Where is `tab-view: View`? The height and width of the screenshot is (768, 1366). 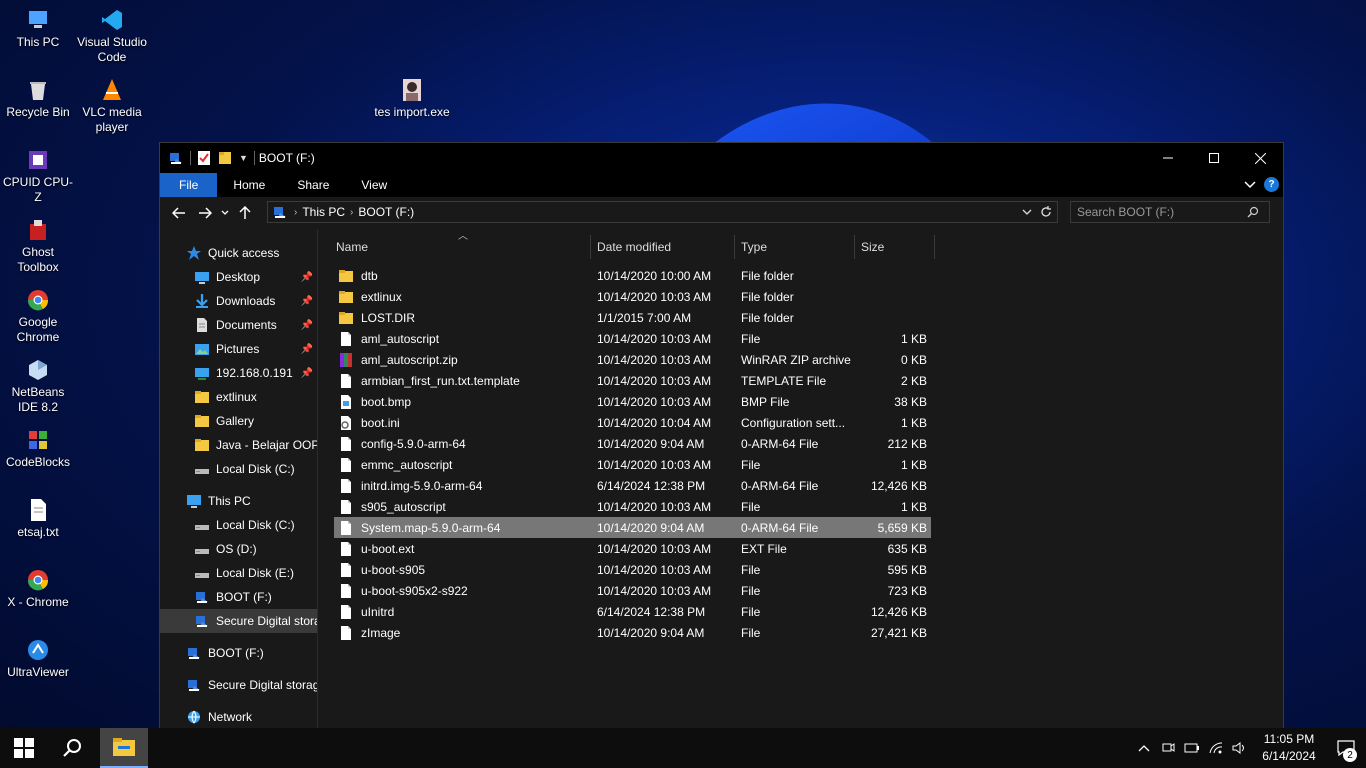
tab-view: View is located at coordinates (374, 185).